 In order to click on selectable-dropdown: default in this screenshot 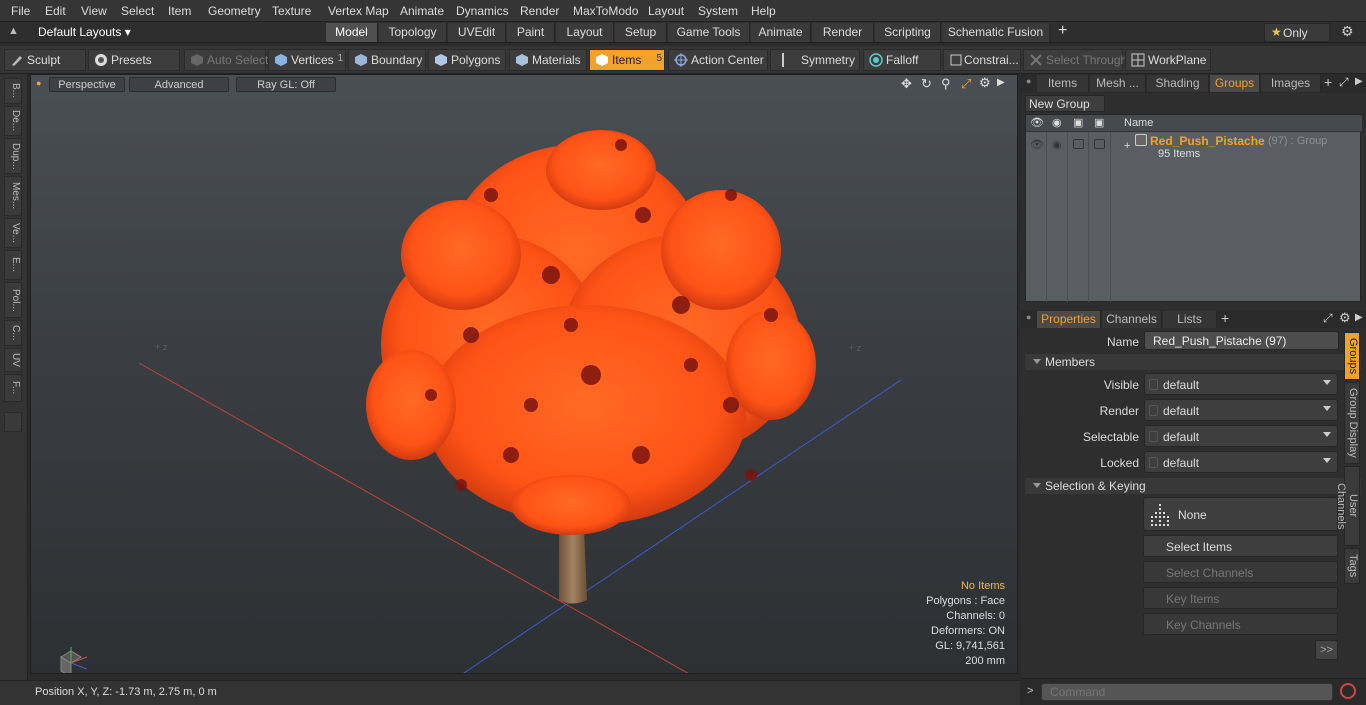, I will do `click(1241, 436)`.